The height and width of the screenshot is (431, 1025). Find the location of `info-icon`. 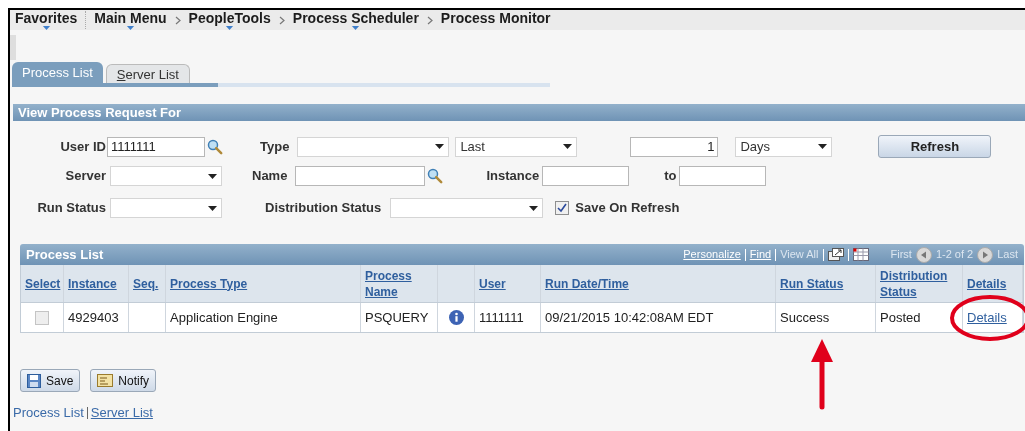

info-icon is located at coordinates (456, 317).